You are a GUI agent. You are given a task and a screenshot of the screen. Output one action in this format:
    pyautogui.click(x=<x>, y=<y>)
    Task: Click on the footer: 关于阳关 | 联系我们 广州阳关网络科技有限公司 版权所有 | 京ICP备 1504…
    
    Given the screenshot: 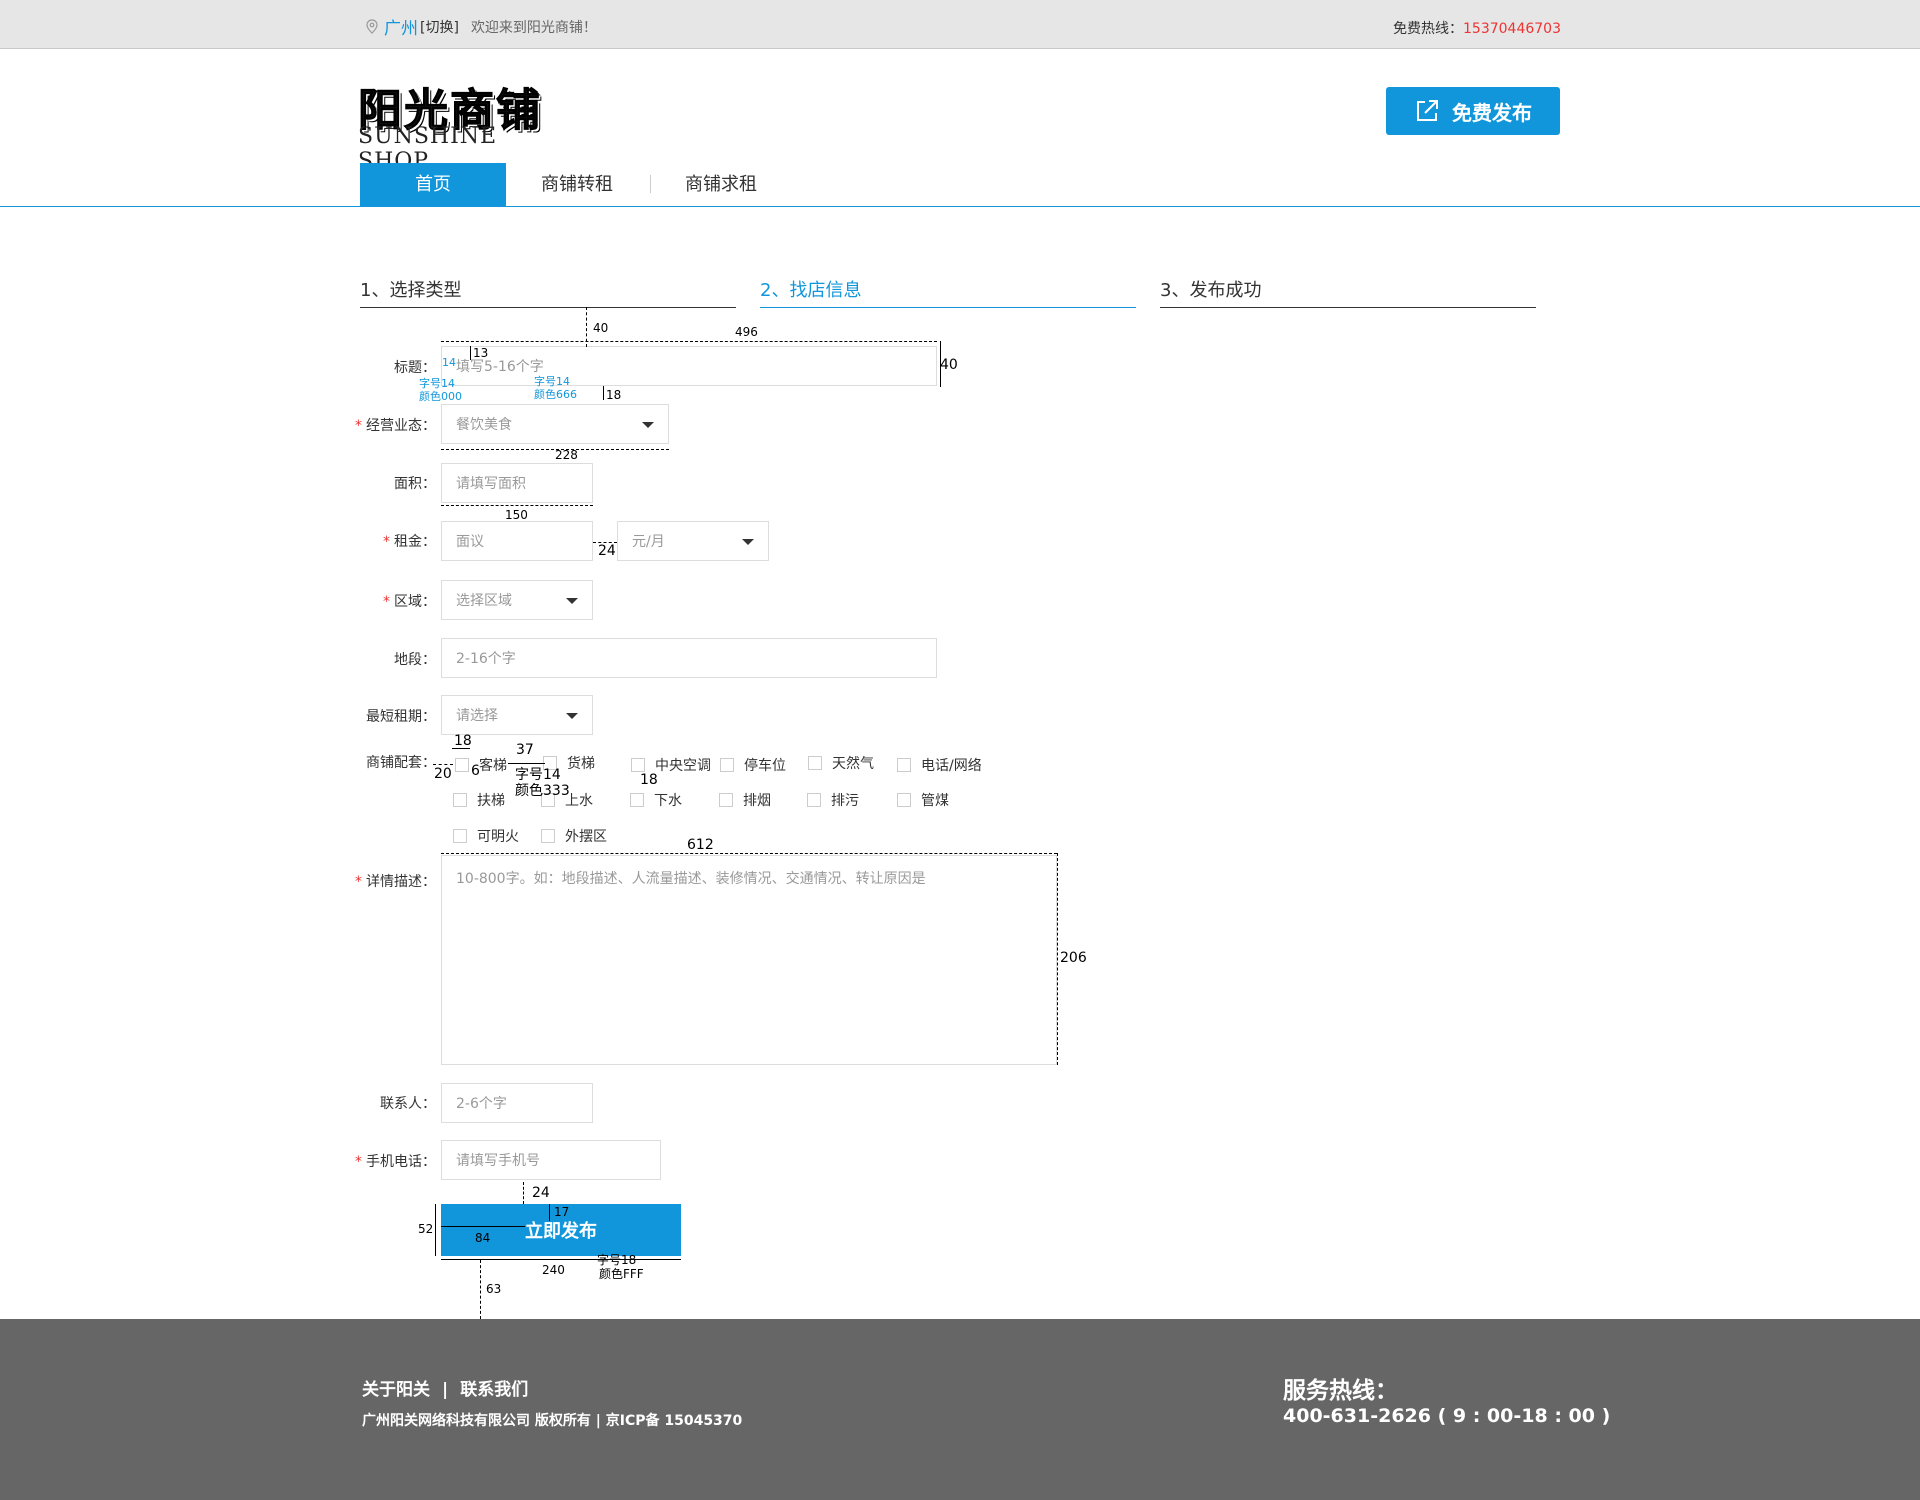 What is the action you would take?
    pyautogui.click(x=960, y=1409)
    